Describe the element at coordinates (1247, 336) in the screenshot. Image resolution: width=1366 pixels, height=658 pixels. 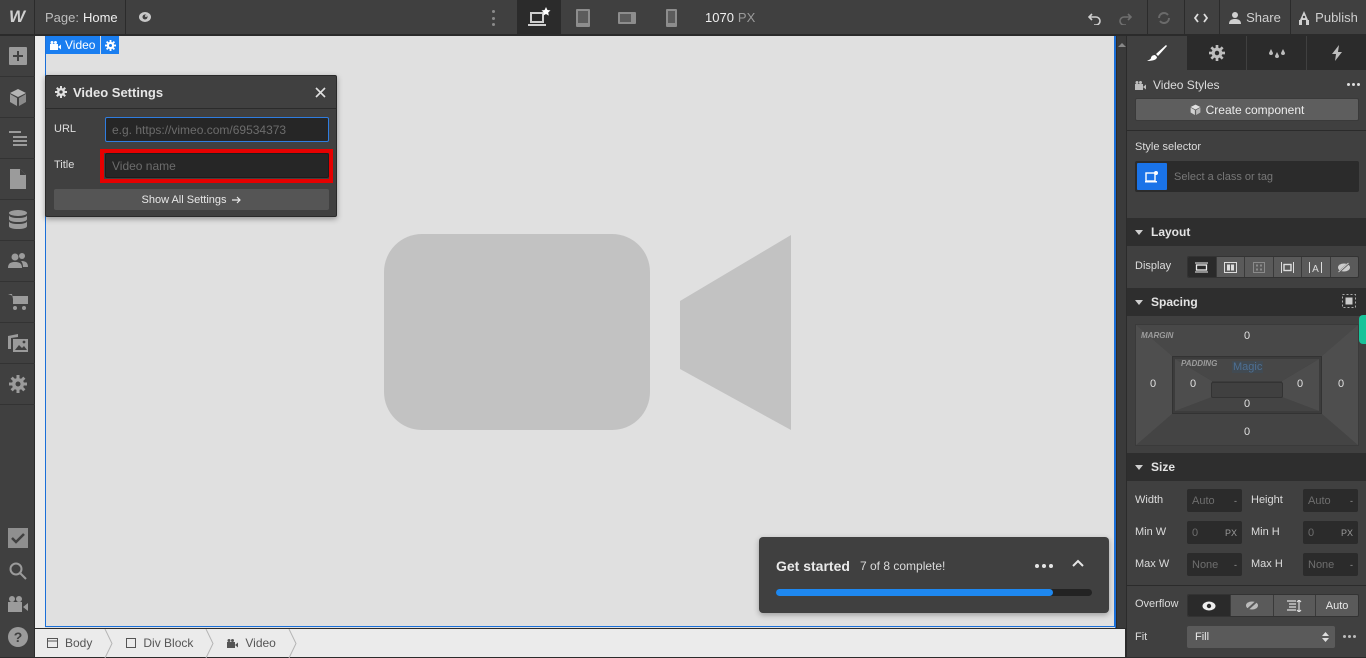
I see `margin-top-value: 0` at that location.